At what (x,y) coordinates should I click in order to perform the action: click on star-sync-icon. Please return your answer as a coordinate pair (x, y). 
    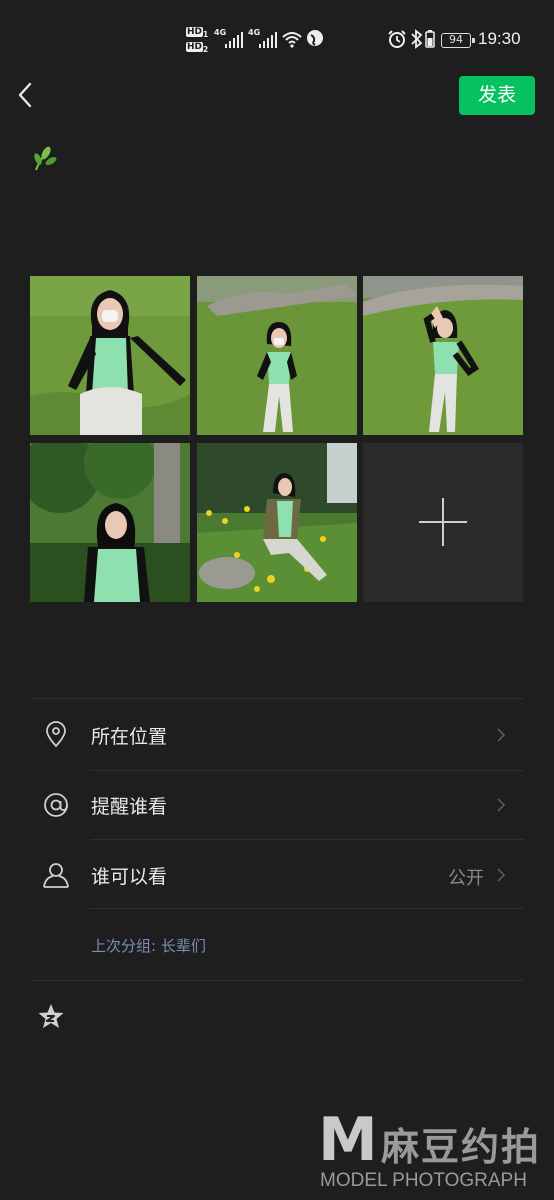
    Looking at the image, I should click on (51, 1017).